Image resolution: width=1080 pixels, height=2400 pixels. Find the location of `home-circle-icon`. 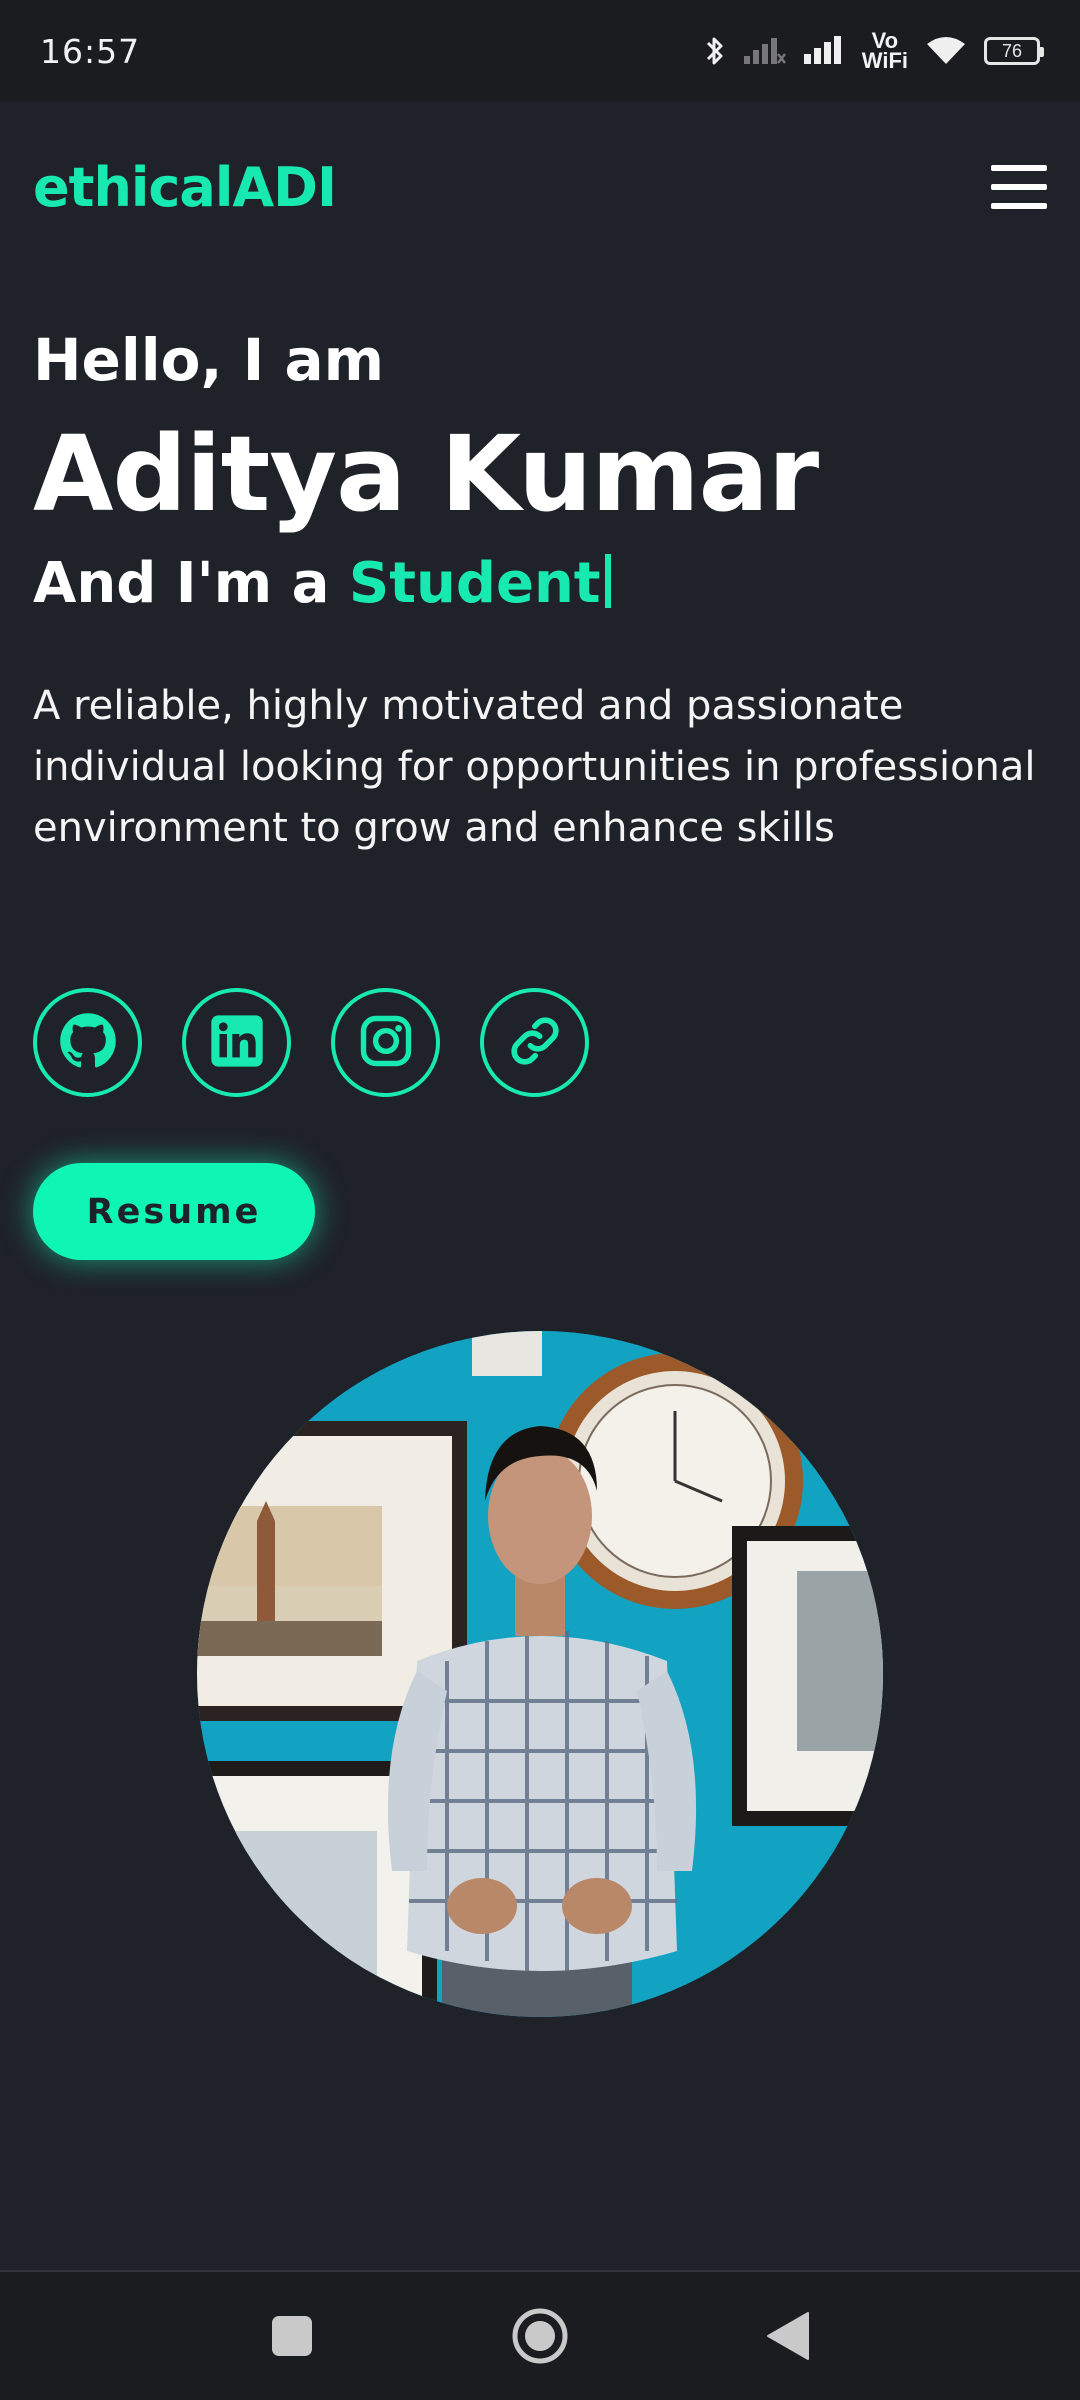

home-circle-icon is located at coordinates (540, 2336).